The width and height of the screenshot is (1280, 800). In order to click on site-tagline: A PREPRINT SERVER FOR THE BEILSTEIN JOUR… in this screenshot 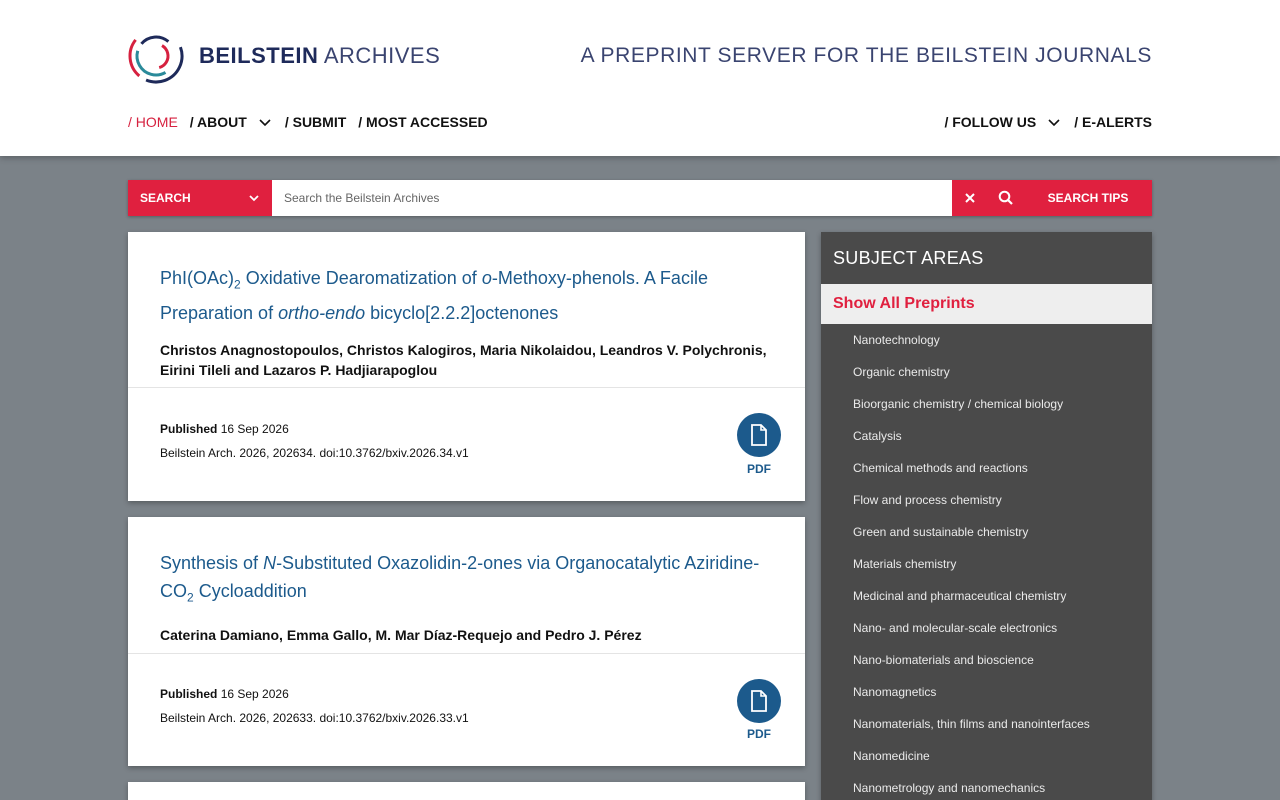, I will do `click(866, 55)`.